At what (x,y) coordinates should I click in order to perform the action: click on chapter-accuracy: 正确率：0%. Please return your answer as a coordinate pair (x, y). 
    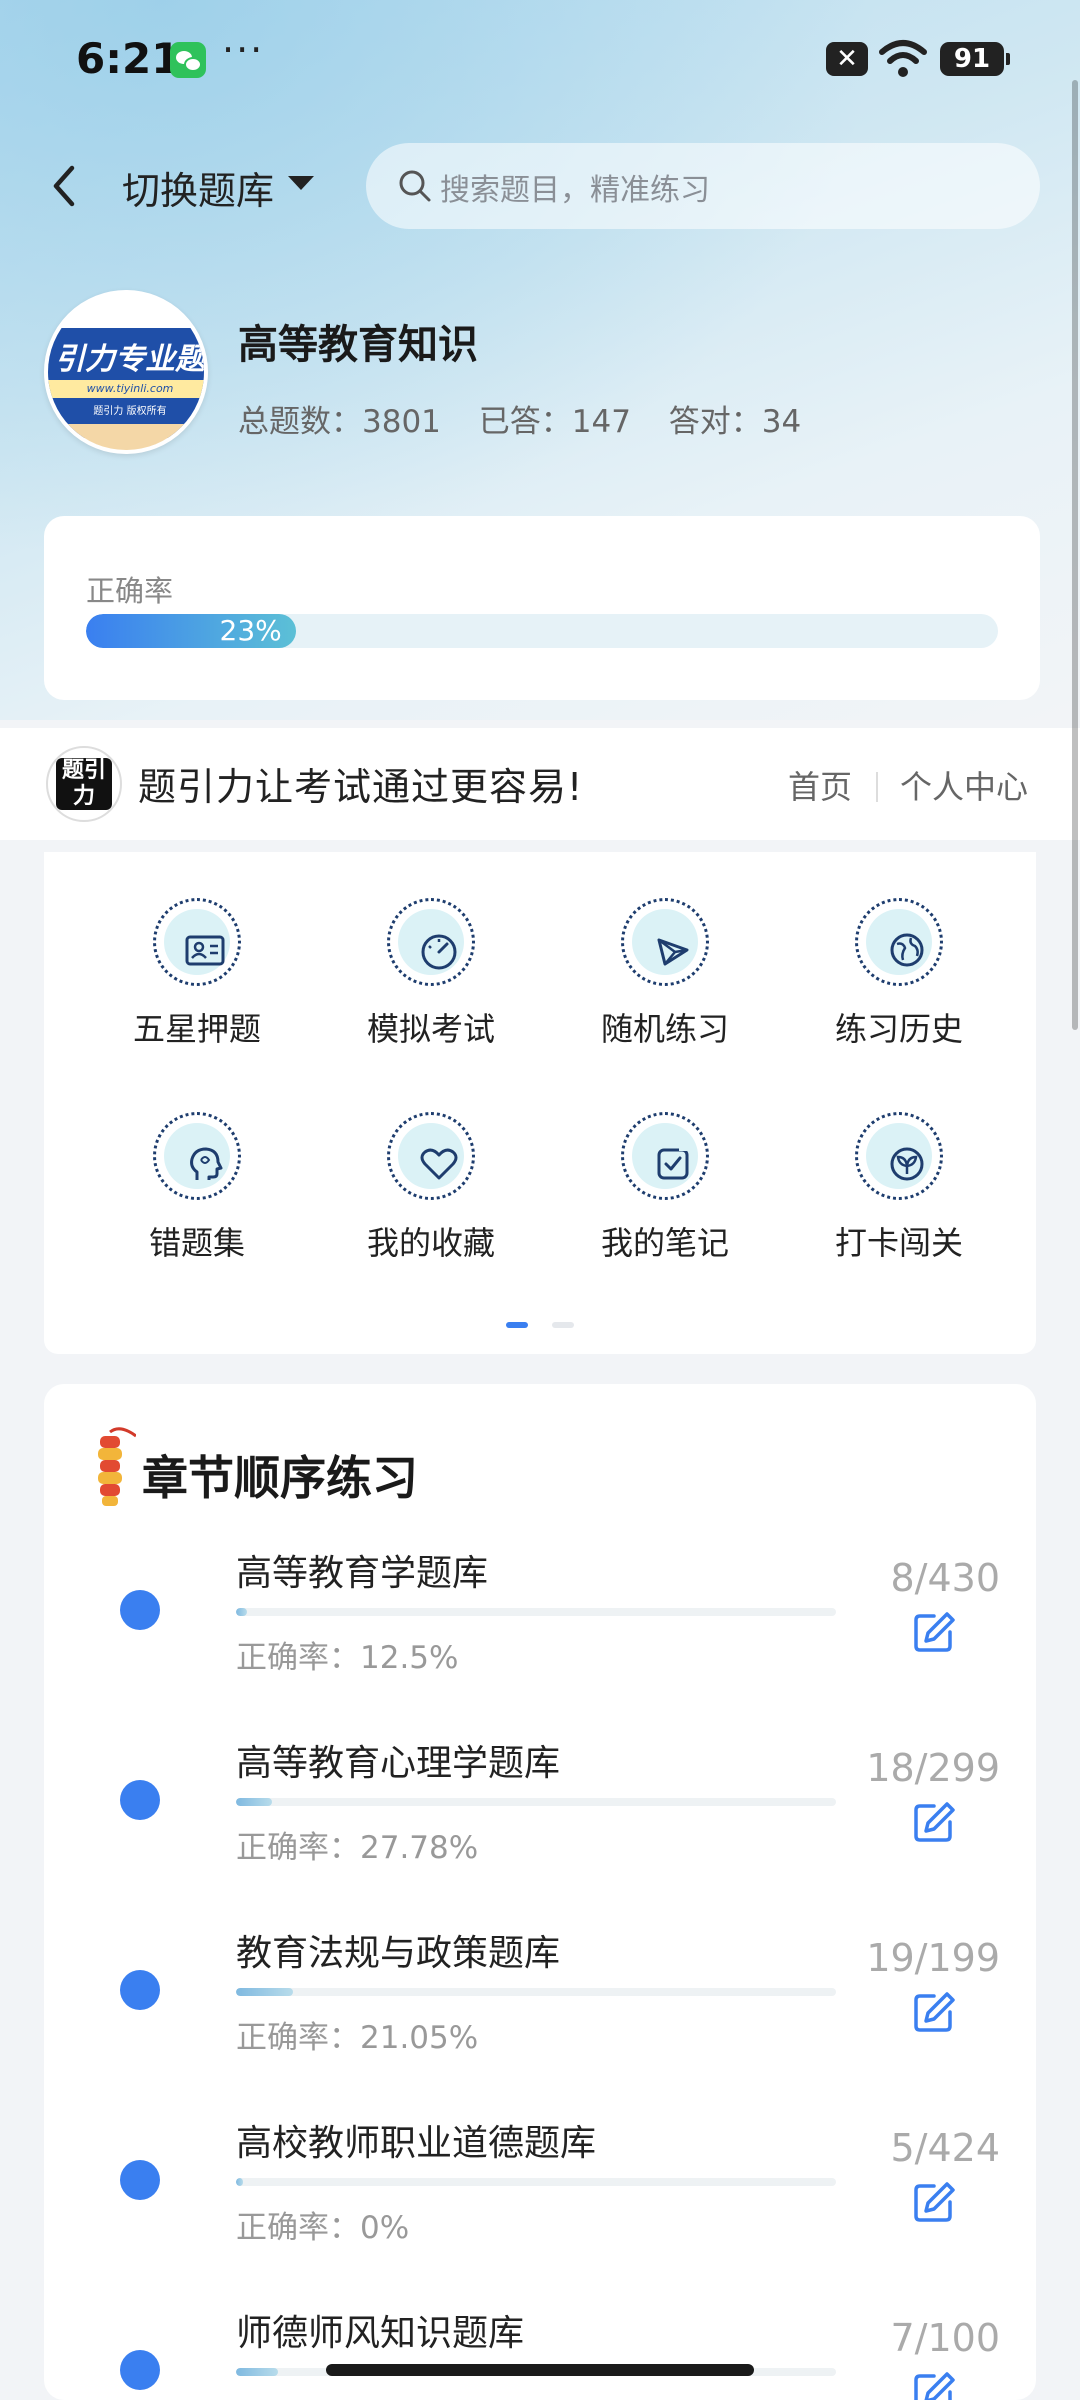
    Looking at the image, I should click on (323, 2228).